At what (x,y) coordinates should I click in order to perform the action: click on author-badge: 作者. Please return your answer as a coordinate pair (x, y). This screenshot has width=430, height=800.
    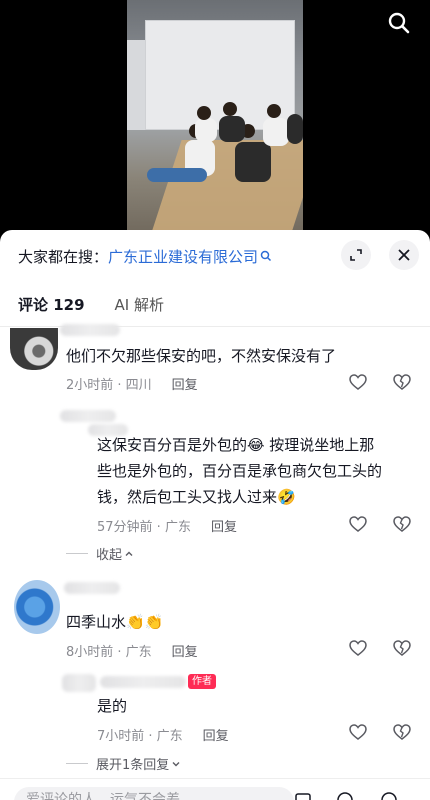
    Looking at the image, I should click on (202, 681).